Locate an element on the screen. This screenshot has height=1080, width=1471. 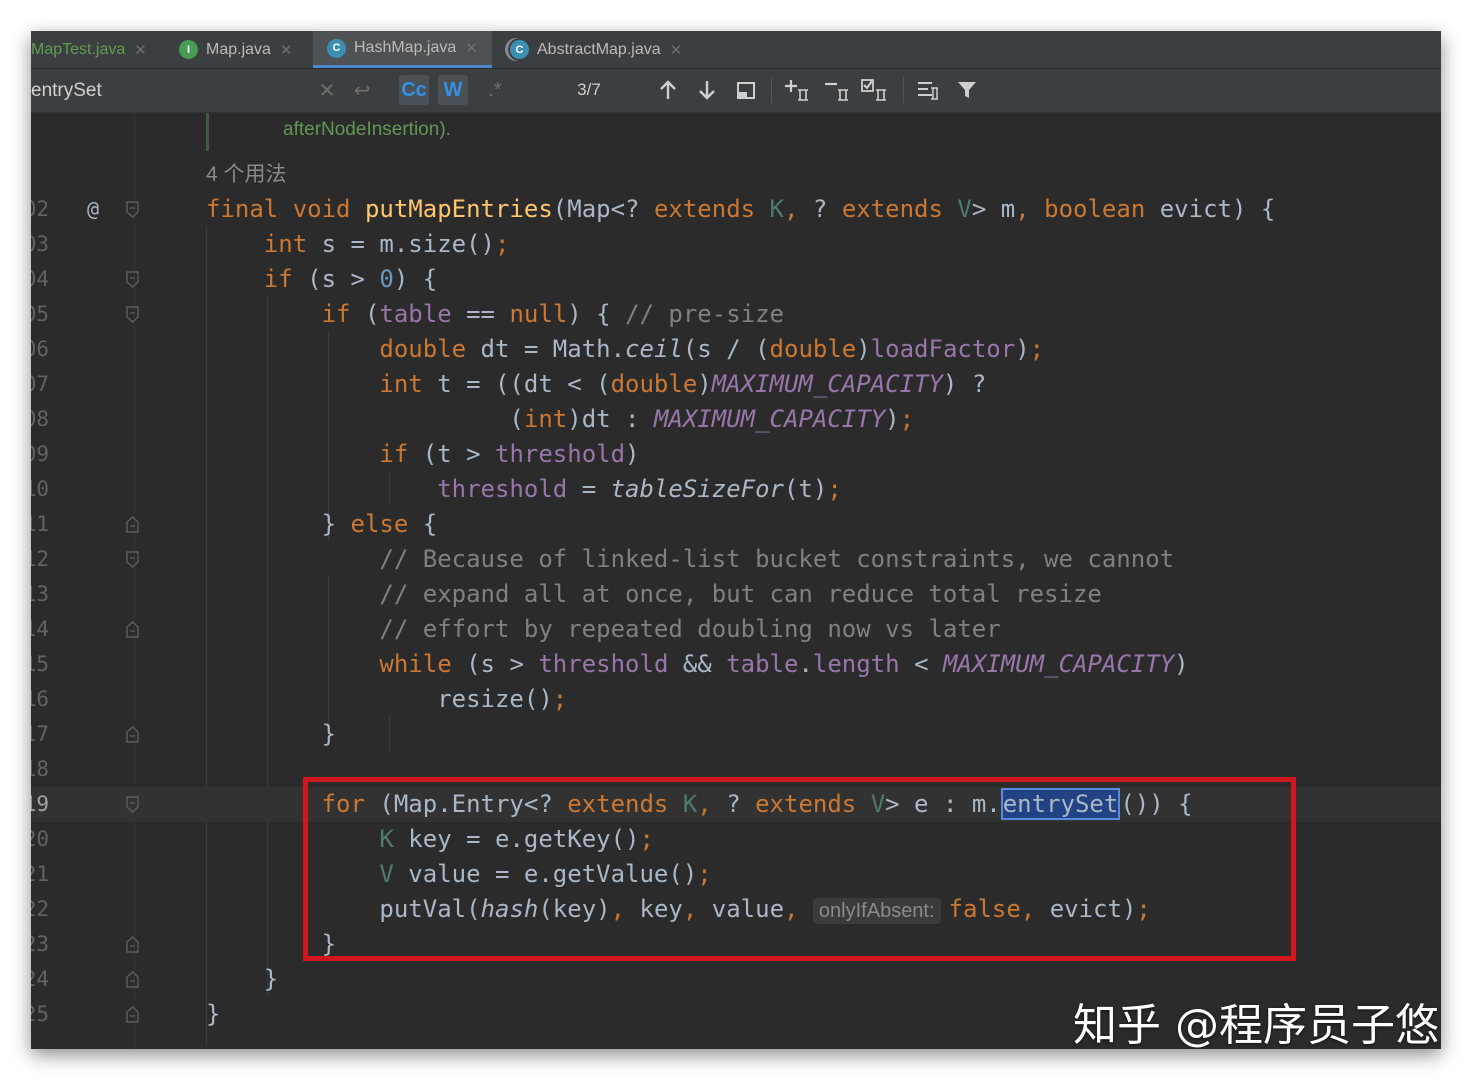
line-number: 09 is located at coordinates (40, 454).